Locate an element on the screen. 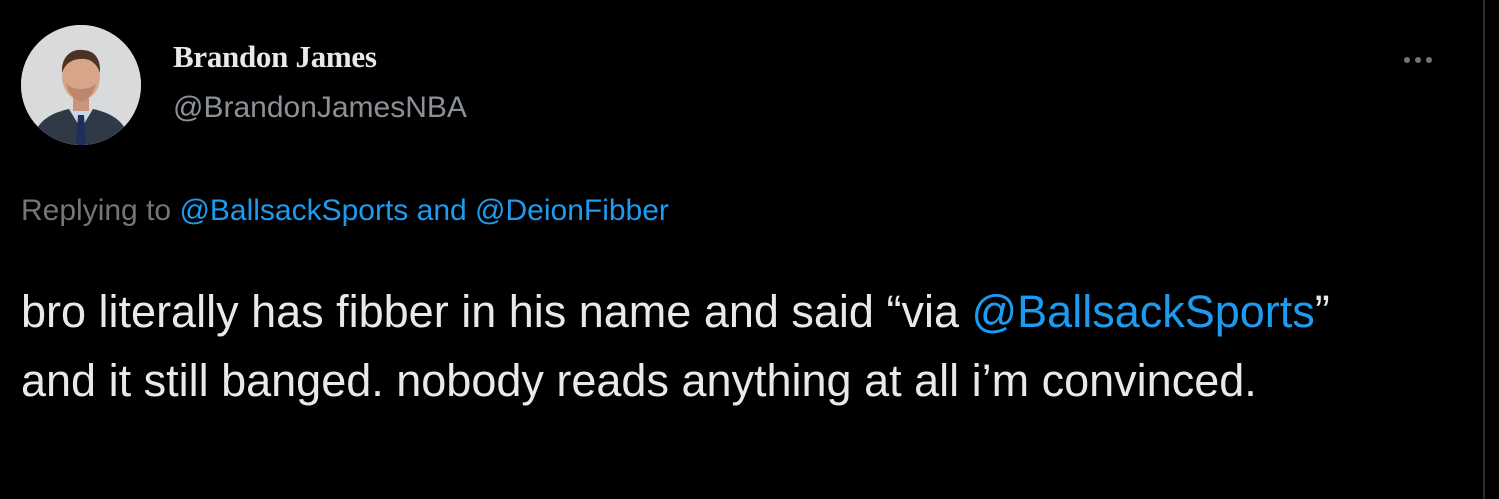 The height and width of the screenshot is (499, 1499). avatar is located at coordinates (81, 85).